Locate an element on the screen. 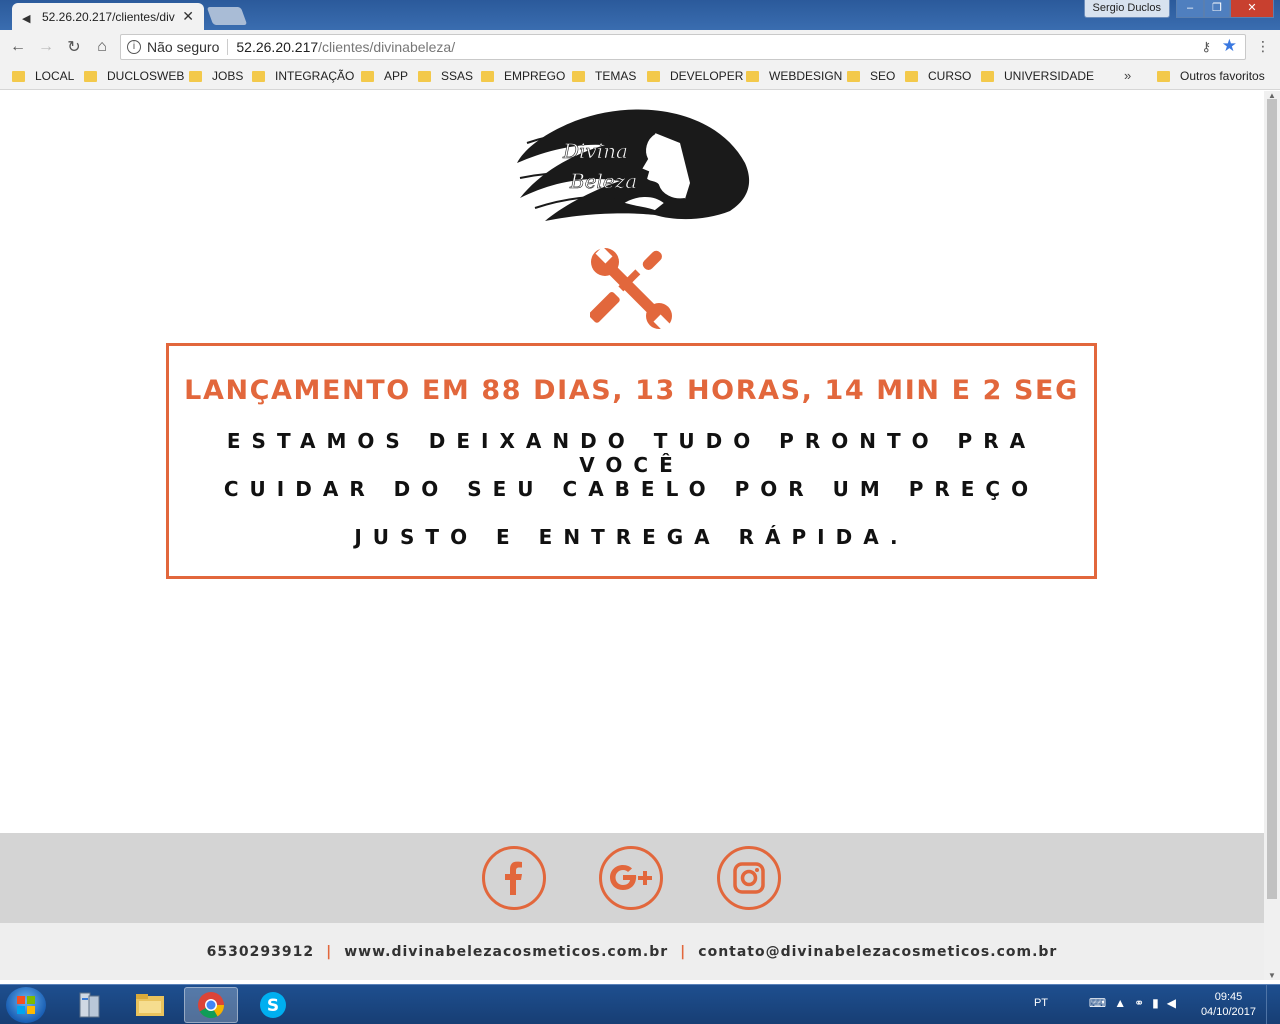  message-line: CUIDAR DO SEU CABELO POR UM PREÇO is located at coordinates (631, 489).